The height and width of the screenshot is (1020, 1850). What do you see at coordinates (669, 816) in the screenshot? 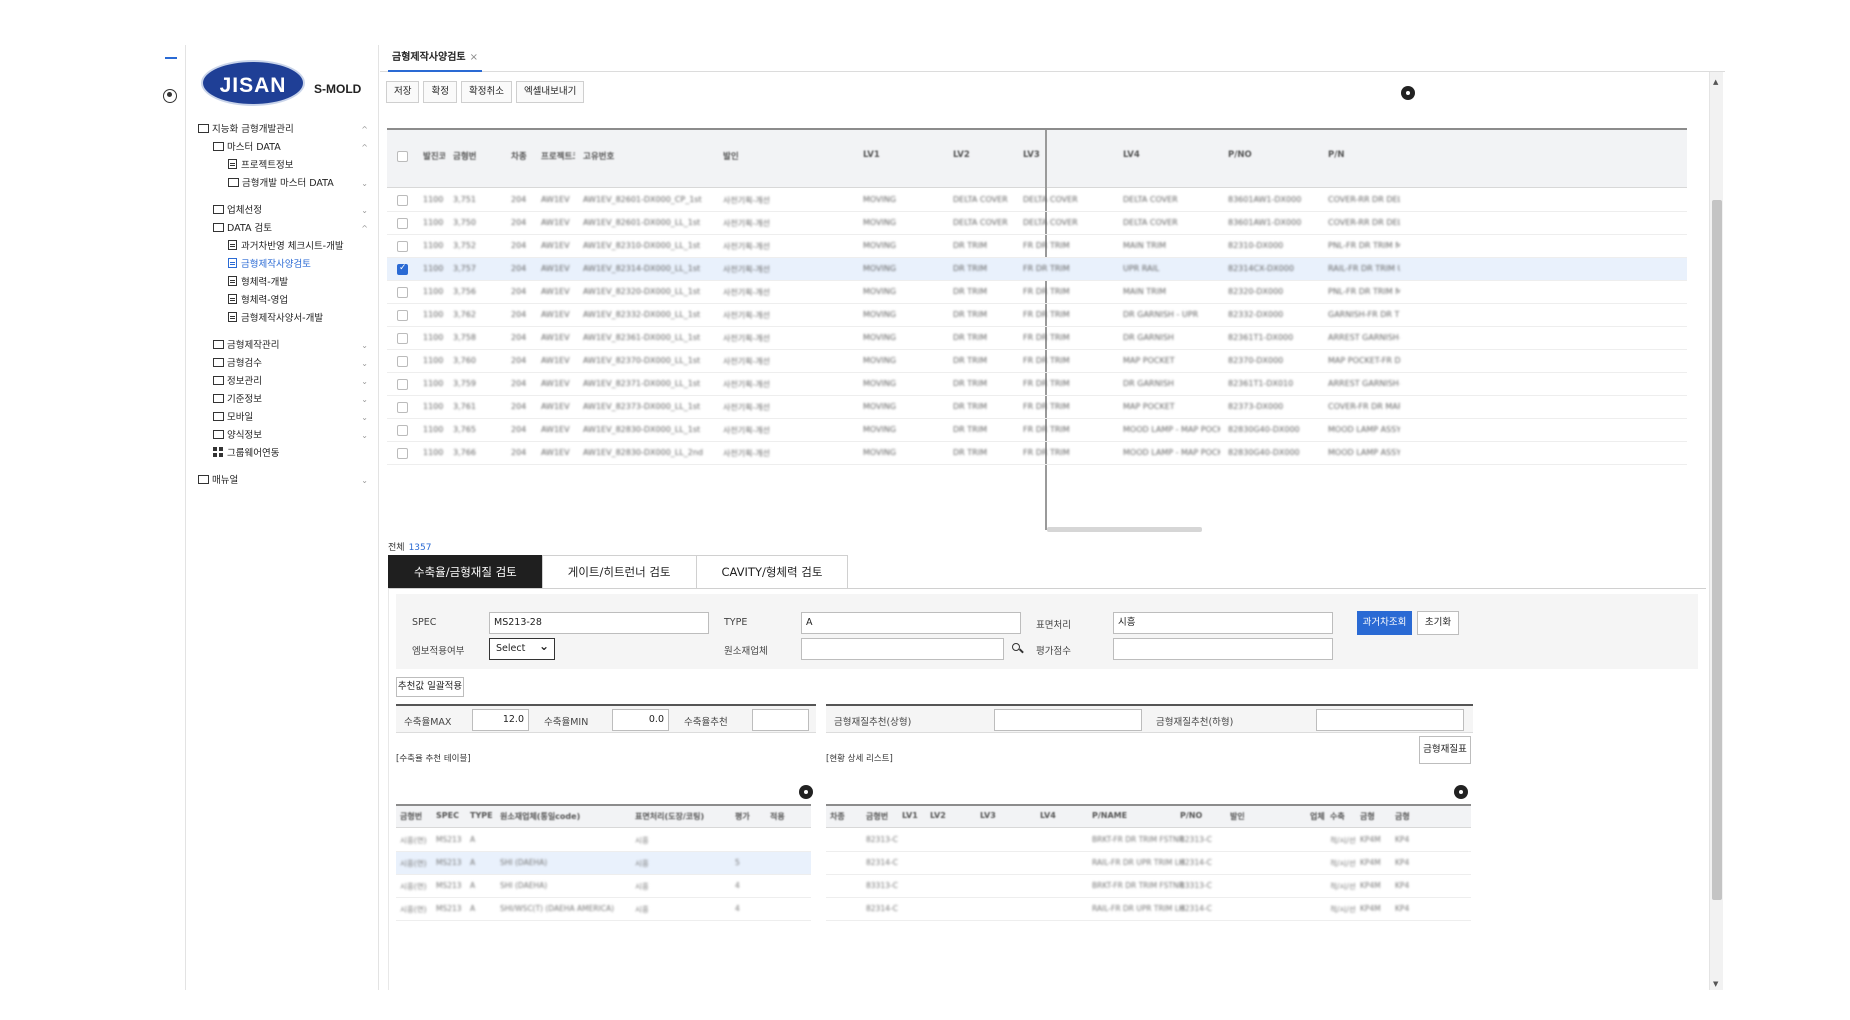
I see `column-header: 표면처리(도장/코팅)` at bounding box center [669, 816].